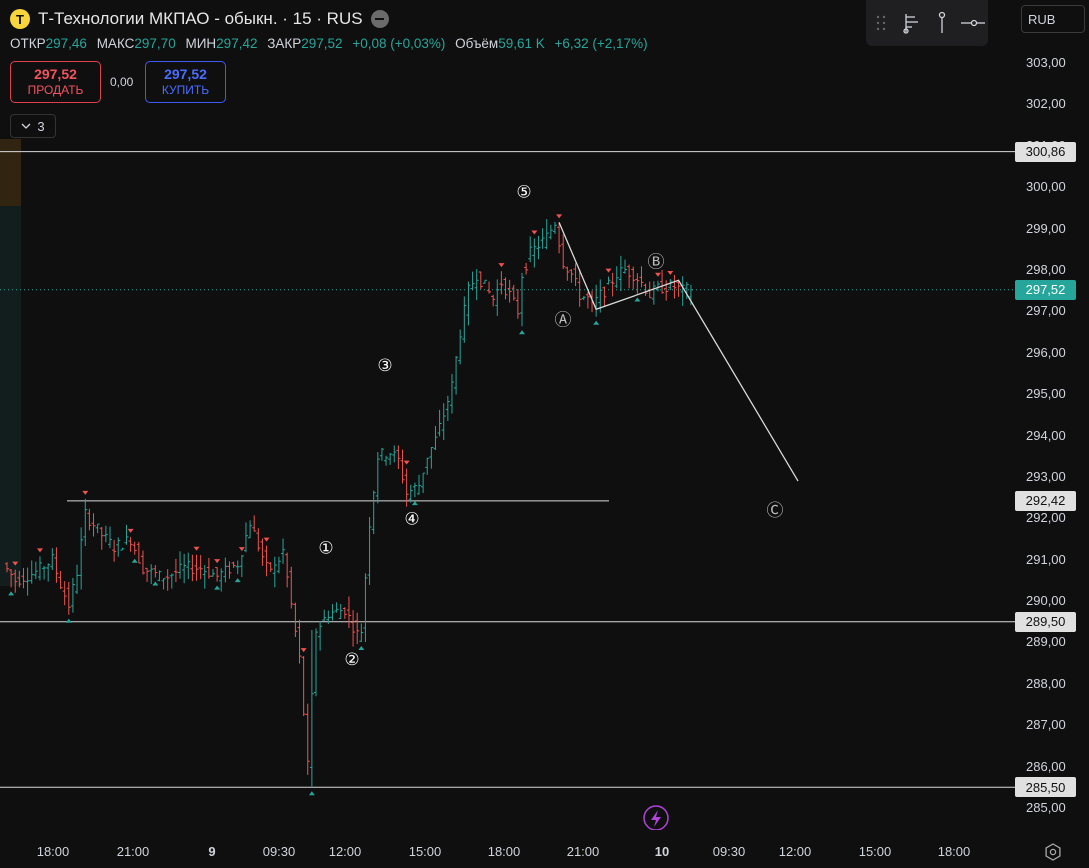 The height and width of the screenshot is (868, 1089). What do you see at coordinates (601, 43) in the screenshot?
I see `volume-change-value: +6,32 (+2,17%)` at bounding box center [601, 43].